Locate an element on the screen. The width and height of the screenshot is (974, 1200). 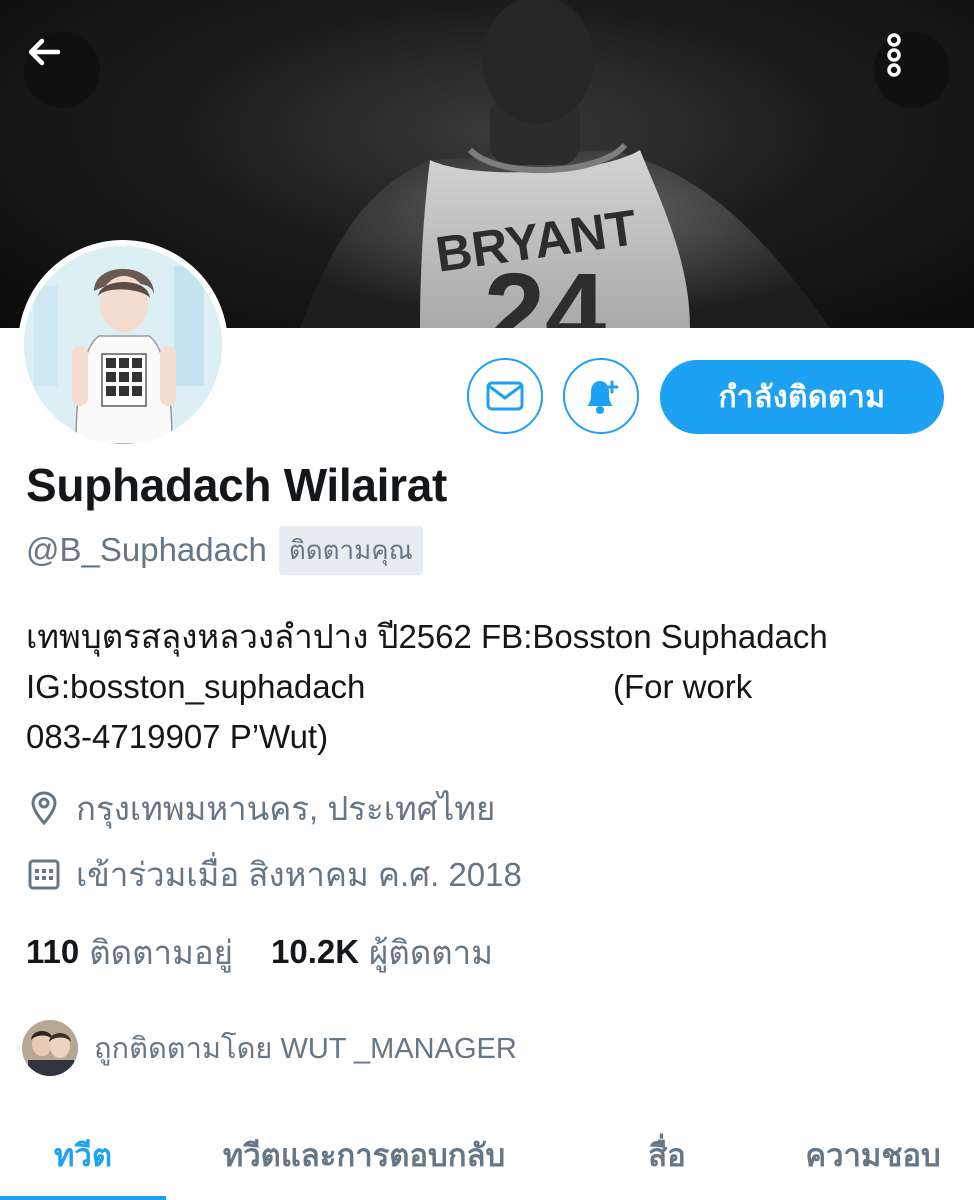
notifications-button is located at coordinates (601, 396).